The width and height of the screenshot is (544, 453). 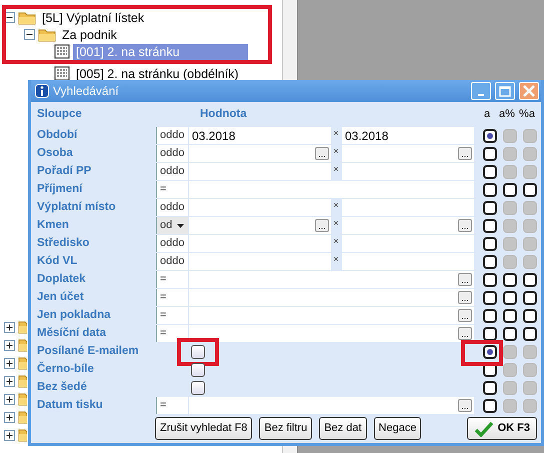 I want to click on column-header: %a, so click(x=527, y=114).